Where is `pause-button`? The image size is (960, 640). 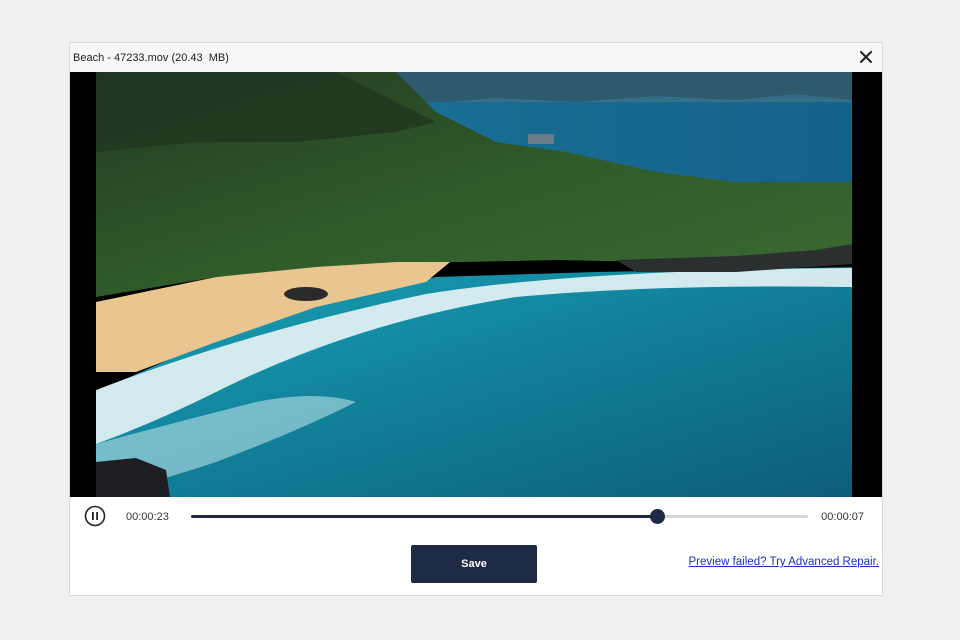 pause-button is located at coordinates (95, 516).